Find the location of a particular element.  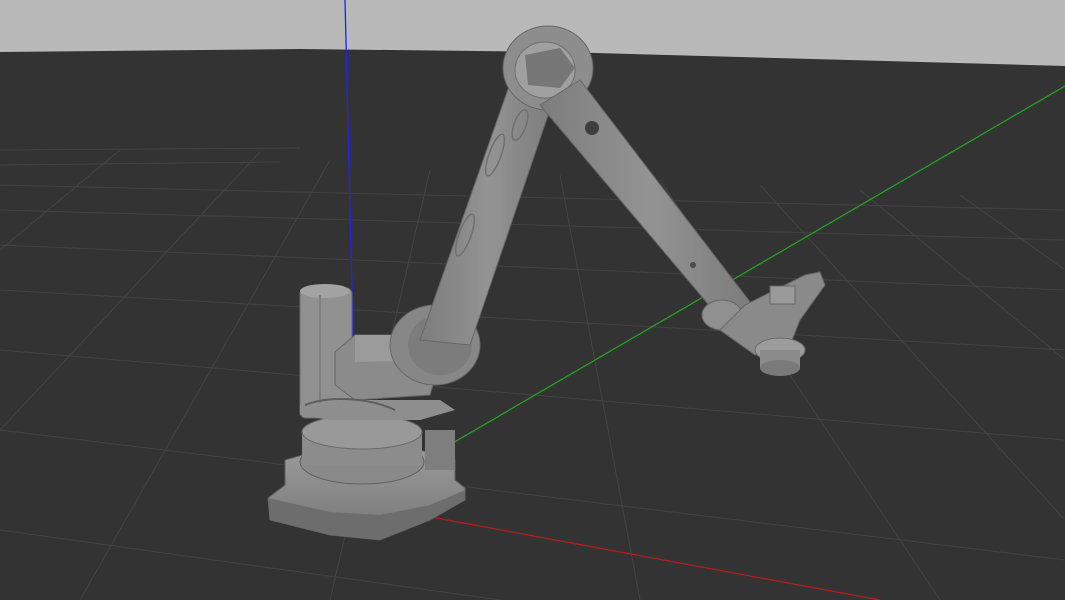

forearm-hole-small is located at coordinates (693, 265).